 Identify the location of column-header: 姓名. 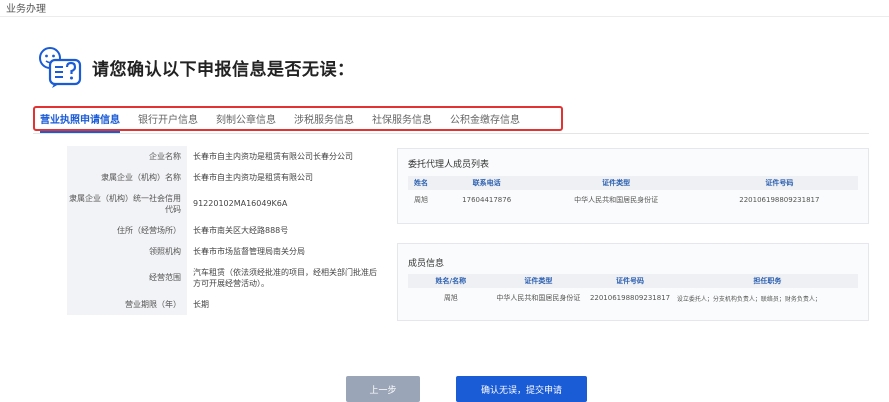
(421, 183).